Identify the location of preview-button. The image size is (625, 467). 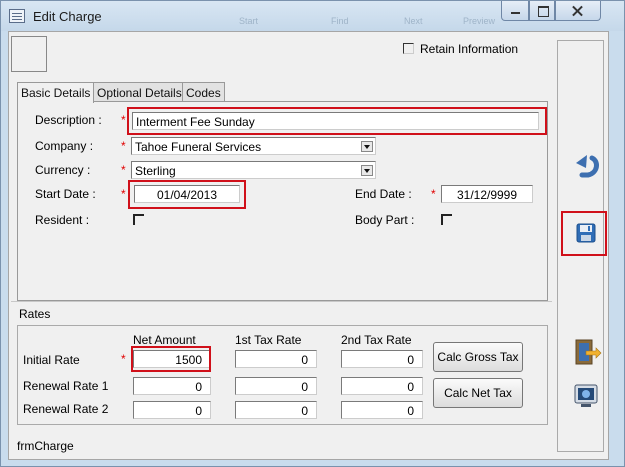
(586, 396).